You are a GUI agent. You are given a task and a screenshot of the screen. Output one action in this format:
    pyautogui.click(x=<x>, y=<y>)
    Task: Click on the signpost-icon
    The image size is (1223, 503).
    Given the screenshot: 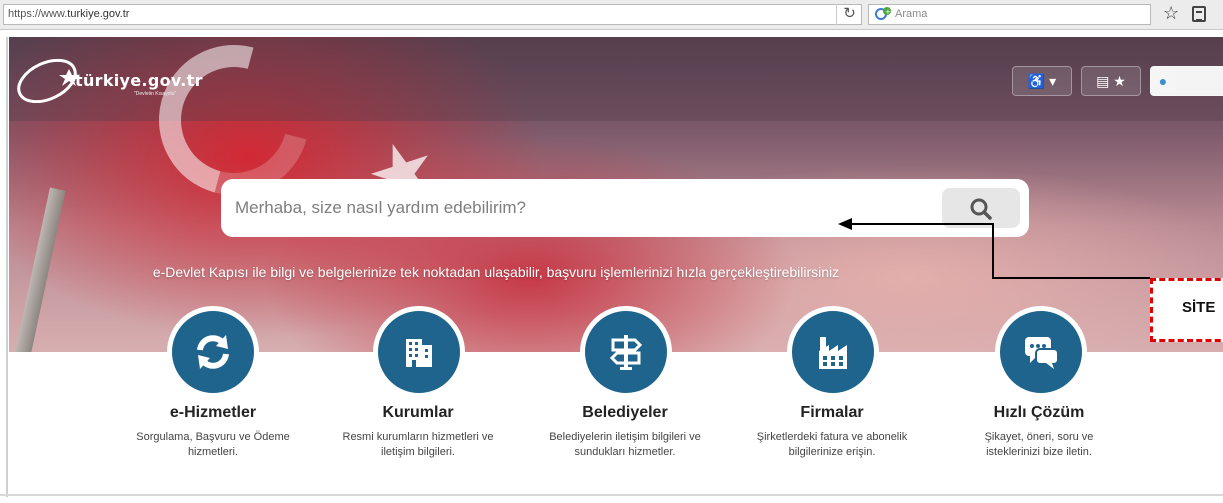 What is the action you would take?
    pyautogui.click(x=626, y=352)
    